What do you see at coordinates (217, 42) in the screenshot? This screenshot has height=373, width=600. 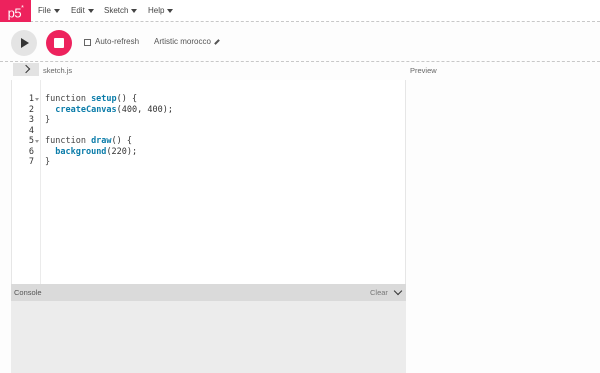 I see `pencil-icon` at bounding box center [217, 42].